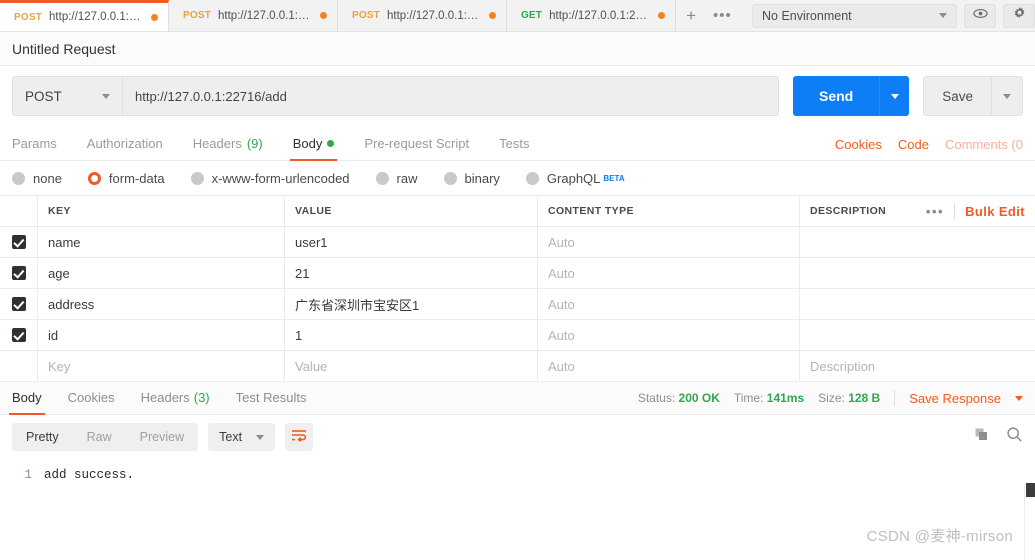 The width and height of the screenshot is (1035, 560). I want to click on divider, so click(895, 398).